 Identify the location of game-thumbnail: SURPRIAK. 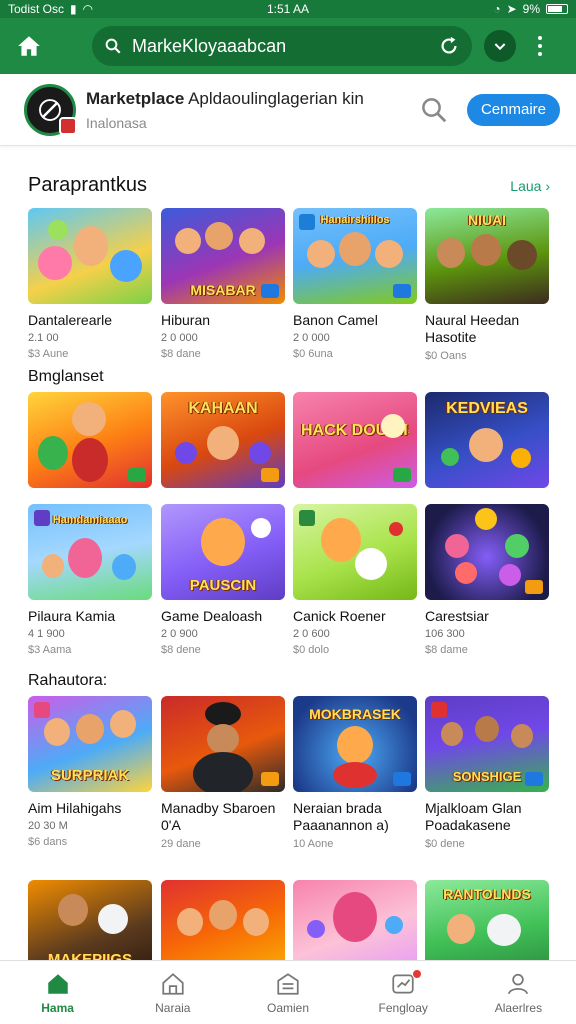
(90, 744).